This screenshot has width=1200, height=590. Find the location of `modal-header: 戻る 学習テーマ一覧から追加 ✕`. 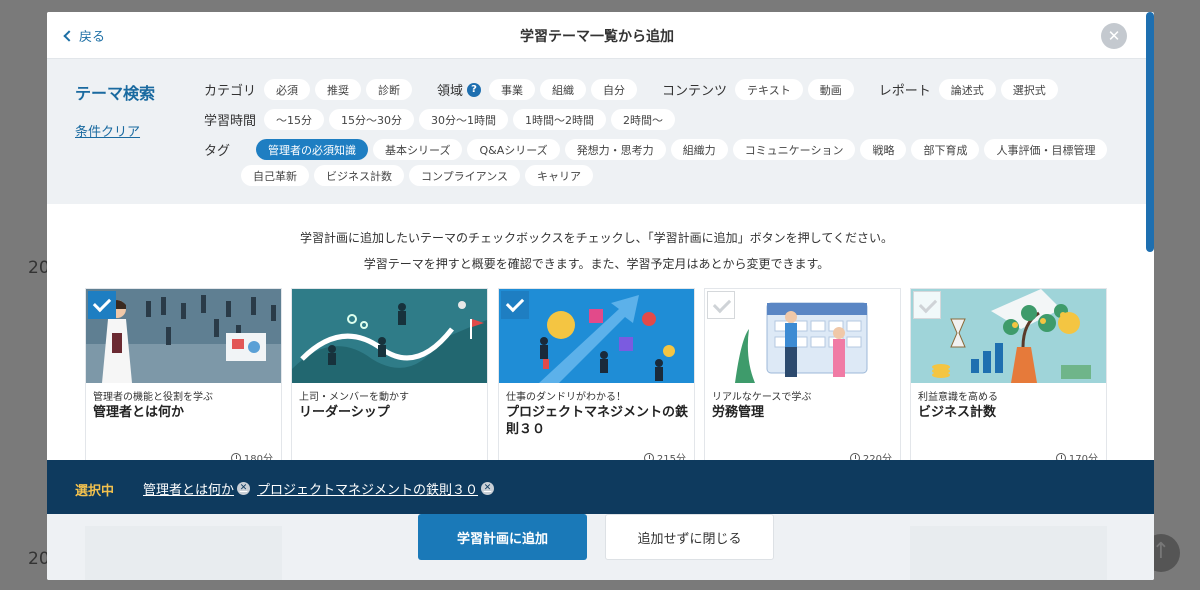

modal-header: 戻る 学習テーマ一覧から追加 ✕ is located at coordinates (597, 35).